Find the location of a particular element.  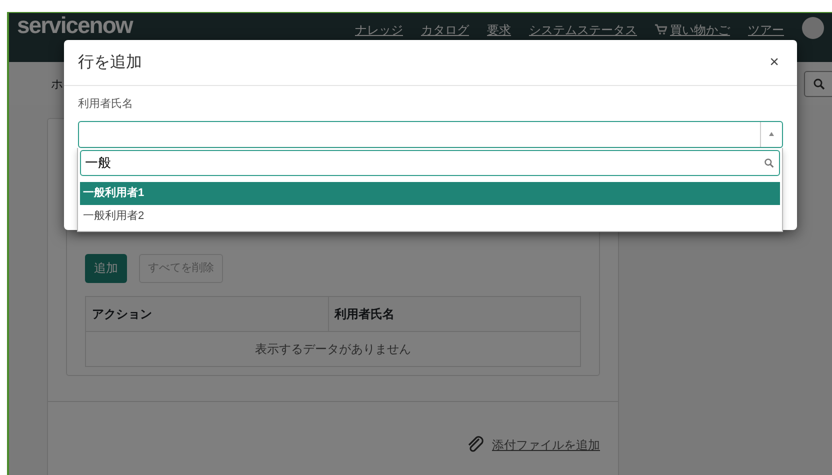

add-button: 追加 is located at coordinates (106, 268).